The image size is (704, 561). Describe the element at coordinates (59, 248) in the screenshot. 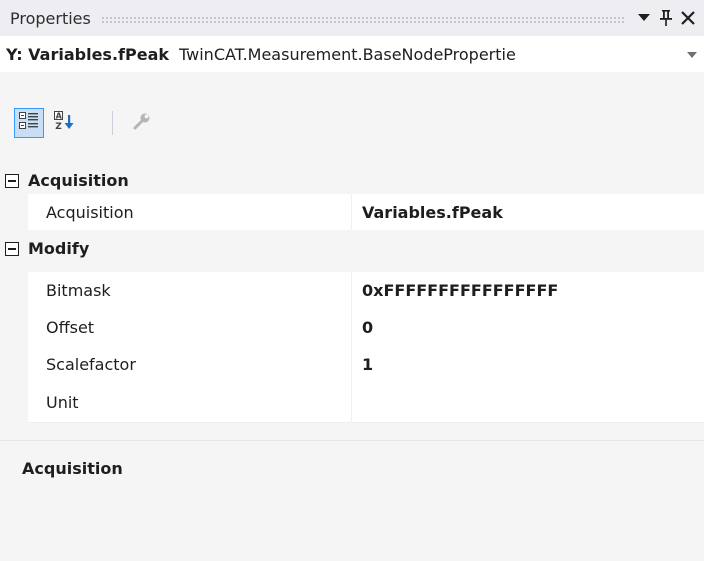

I see `category-label: Modify` at that location.